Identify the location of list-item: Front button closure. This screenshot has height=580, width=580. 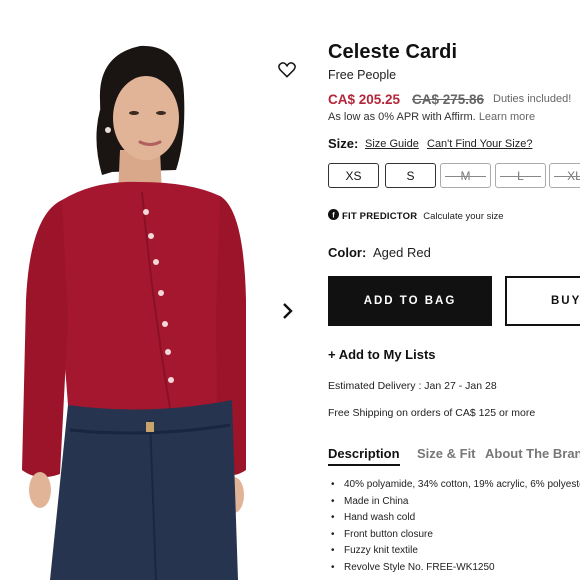
(455, 537).